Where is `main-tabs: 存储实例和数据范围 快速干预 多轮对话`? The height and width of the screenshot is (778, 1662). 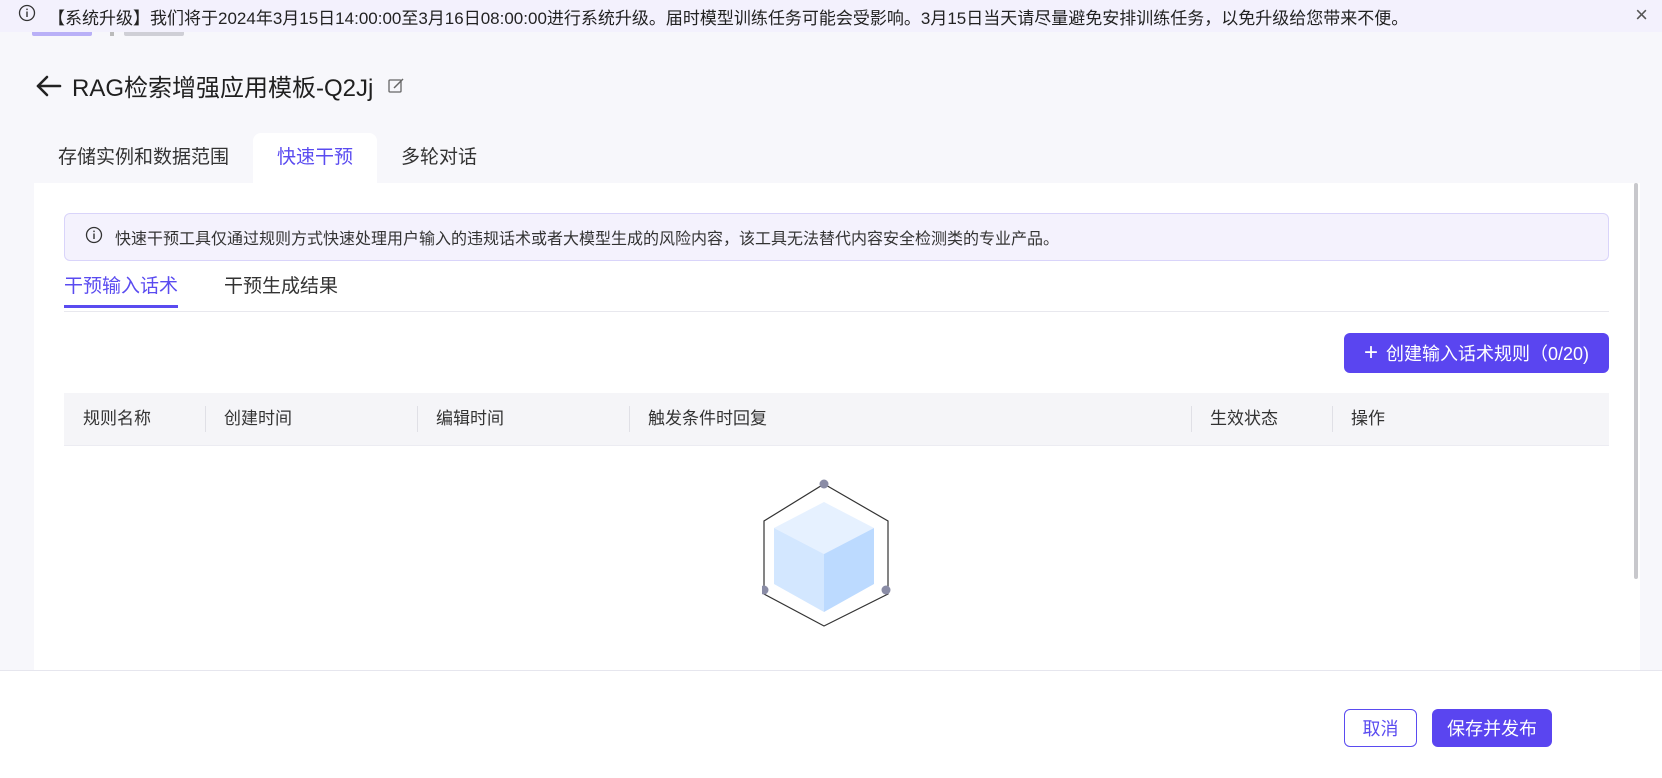 main-tabs: 存储实例和数据范围 快速干预 多轮对话 is located at coordinates (267, 158).